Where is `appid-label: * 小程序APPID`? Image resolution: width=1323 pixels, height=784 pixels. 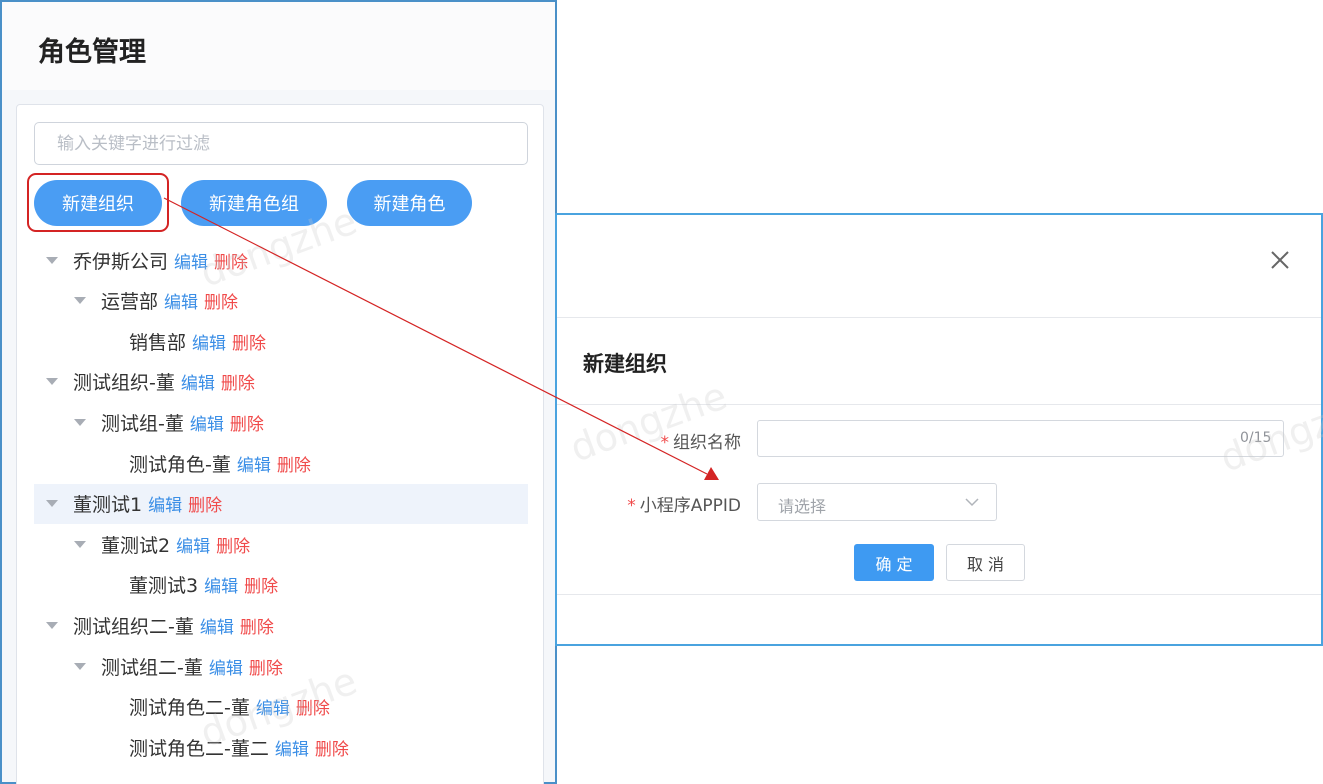 appid-label: * 小程序APPID is located at coordinates (684, 503).